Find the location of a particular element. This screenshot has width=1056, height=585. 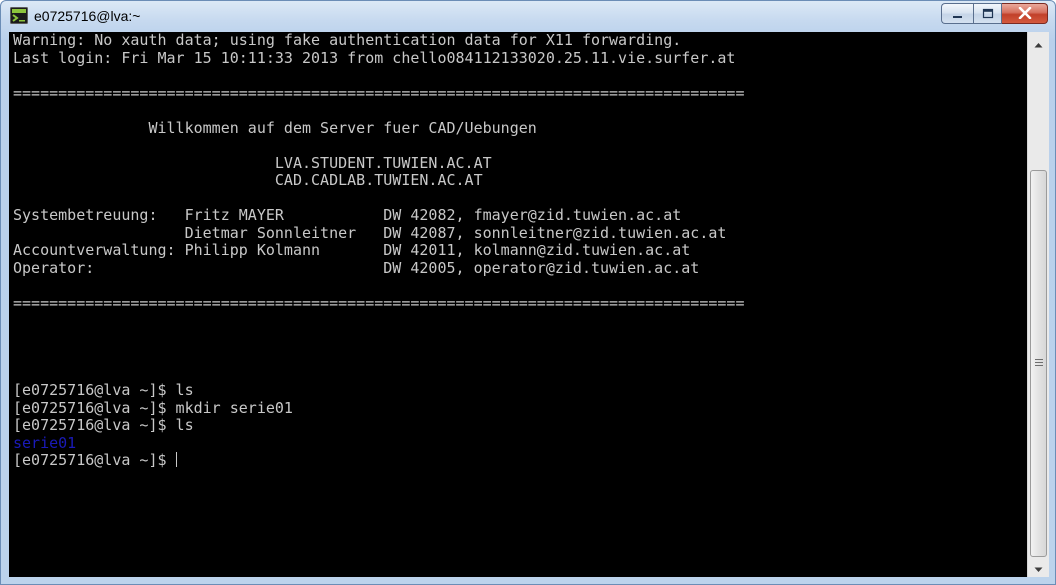

scroll-thumb is located at coordinates (1038, 363).